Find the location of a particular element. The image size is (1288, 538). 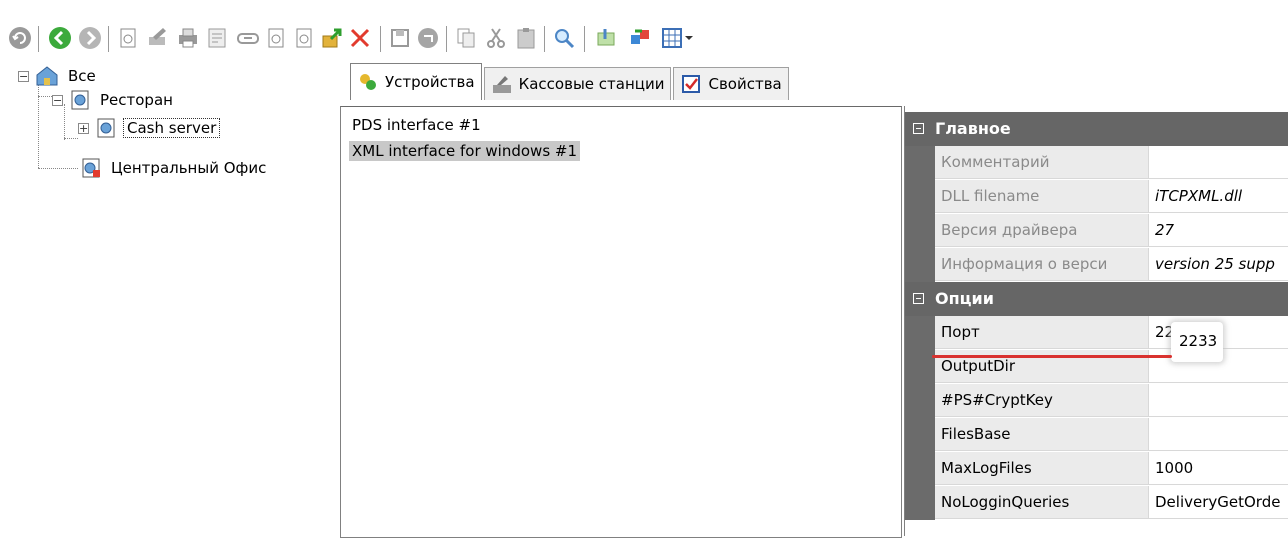

property-row: Информация о верси version 25 supp is located at coordinates (1096, 265).